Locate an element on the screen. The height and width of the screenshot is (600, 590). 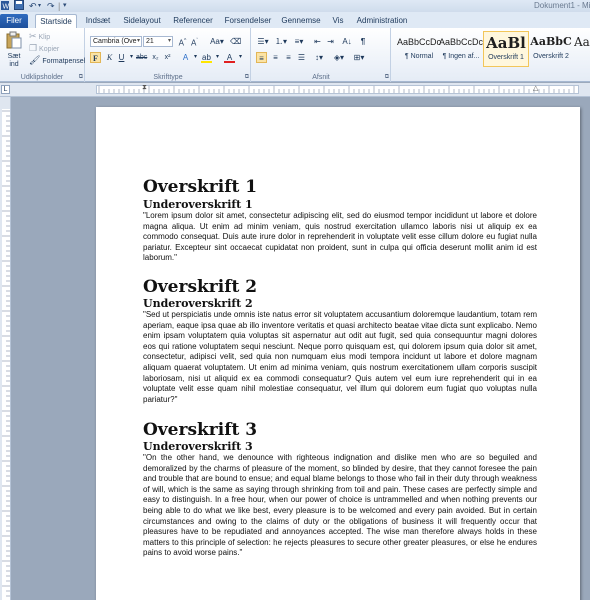
highlight-color-icon: ab is located at coordinates (206, 57).